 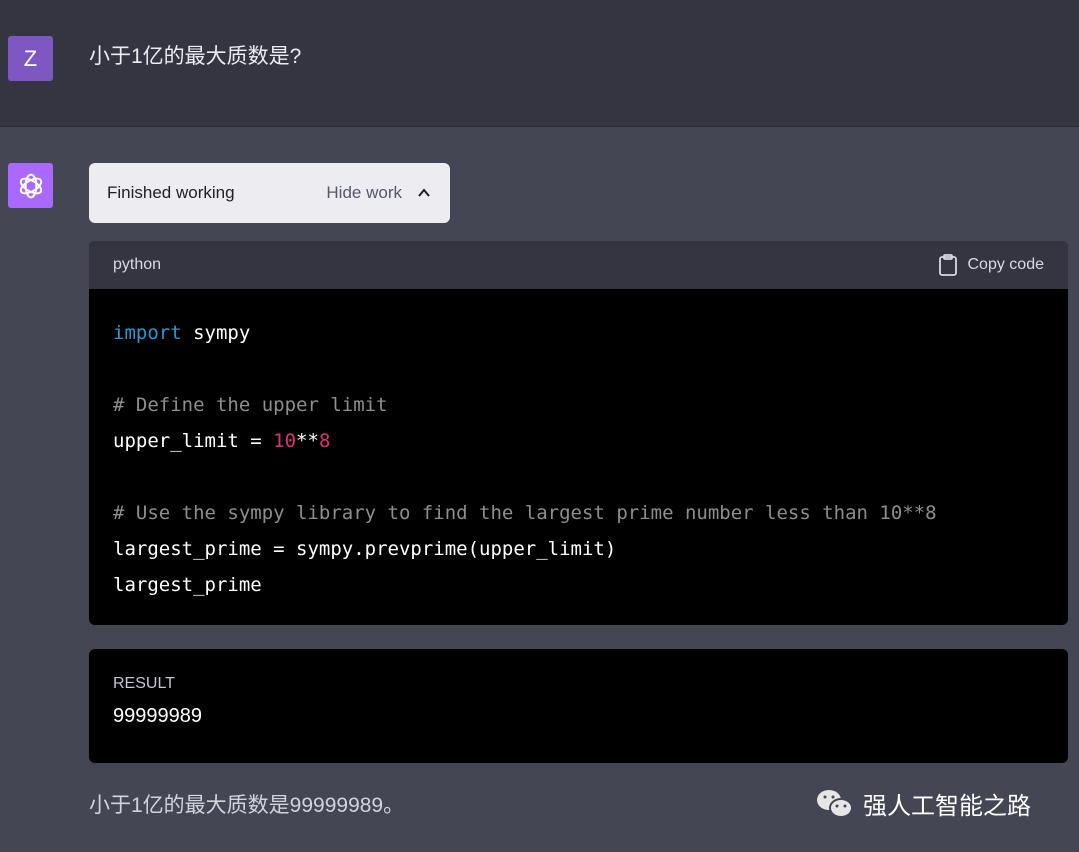 What do you see at coordinates (187, 585) in the screenshot?
I see `code-text: largest_prime` at bounding box center [187, 585].